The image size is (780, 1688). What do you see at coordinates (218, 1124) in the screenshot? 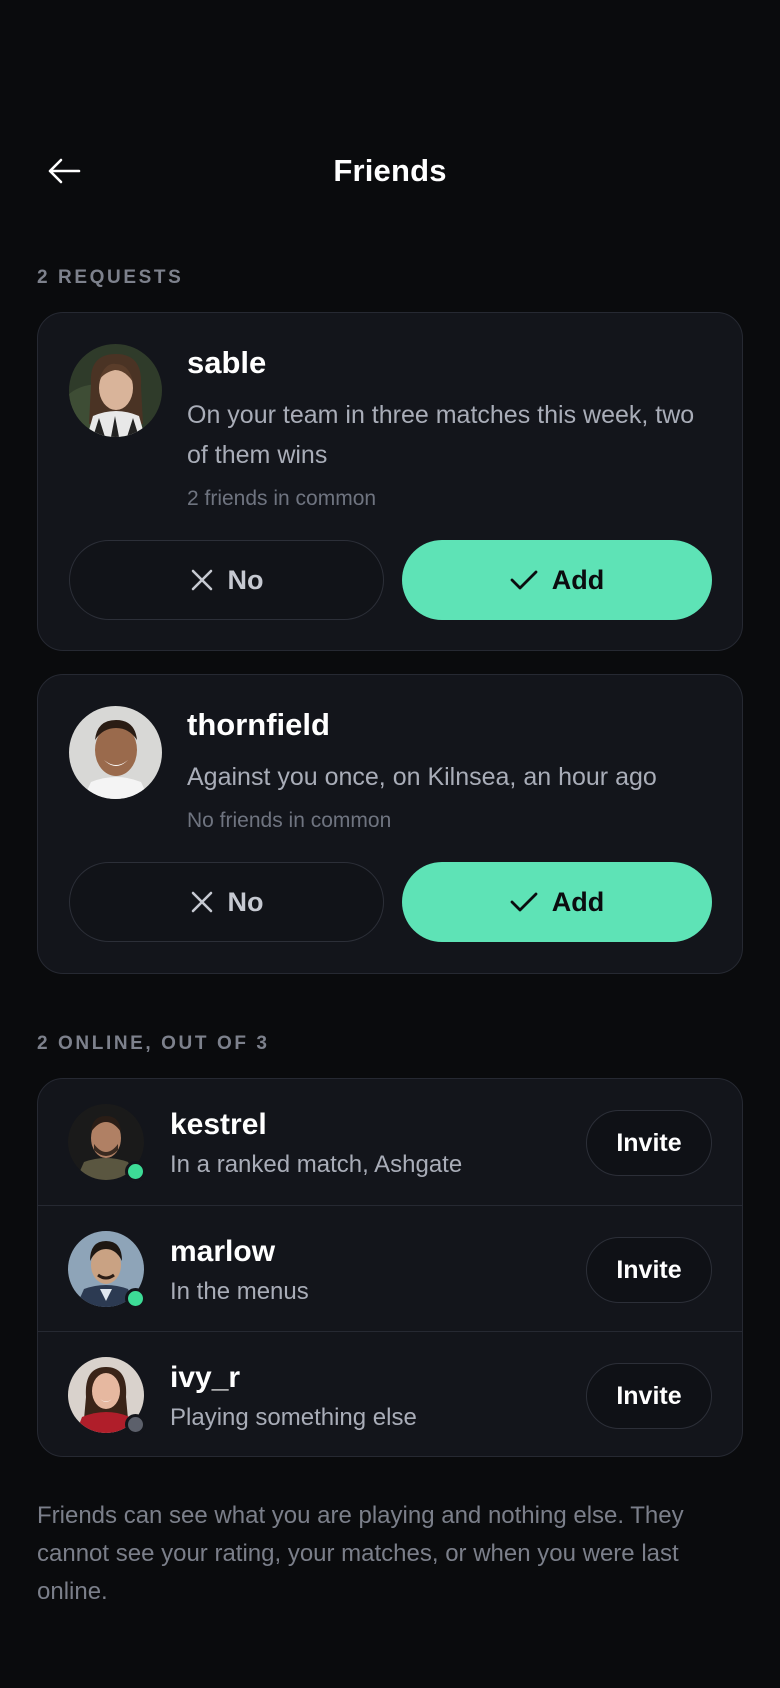
I see `friend-name: kestrel` at bounding box center [218, 1124].